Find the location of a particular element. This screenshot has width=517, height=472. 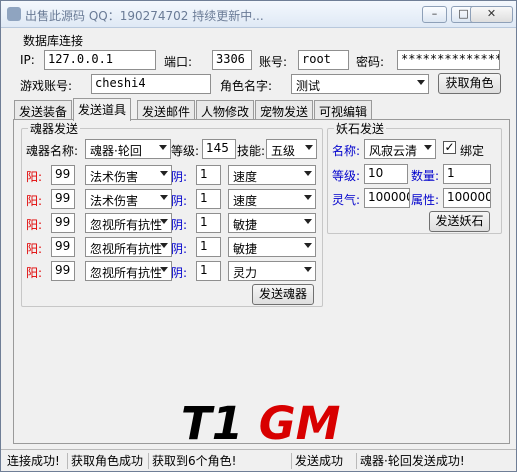

tab-send-equipment: 发送装备 is located at coordinates (43, 110).